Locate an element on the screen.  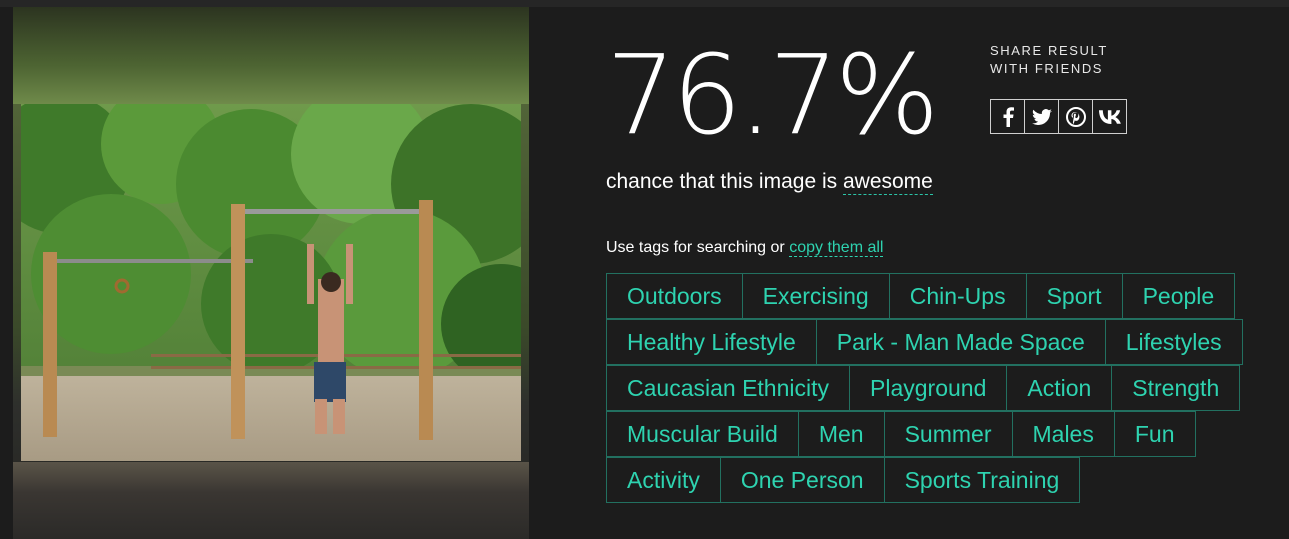
twitter-icon is located at coordinates (1041, 116).